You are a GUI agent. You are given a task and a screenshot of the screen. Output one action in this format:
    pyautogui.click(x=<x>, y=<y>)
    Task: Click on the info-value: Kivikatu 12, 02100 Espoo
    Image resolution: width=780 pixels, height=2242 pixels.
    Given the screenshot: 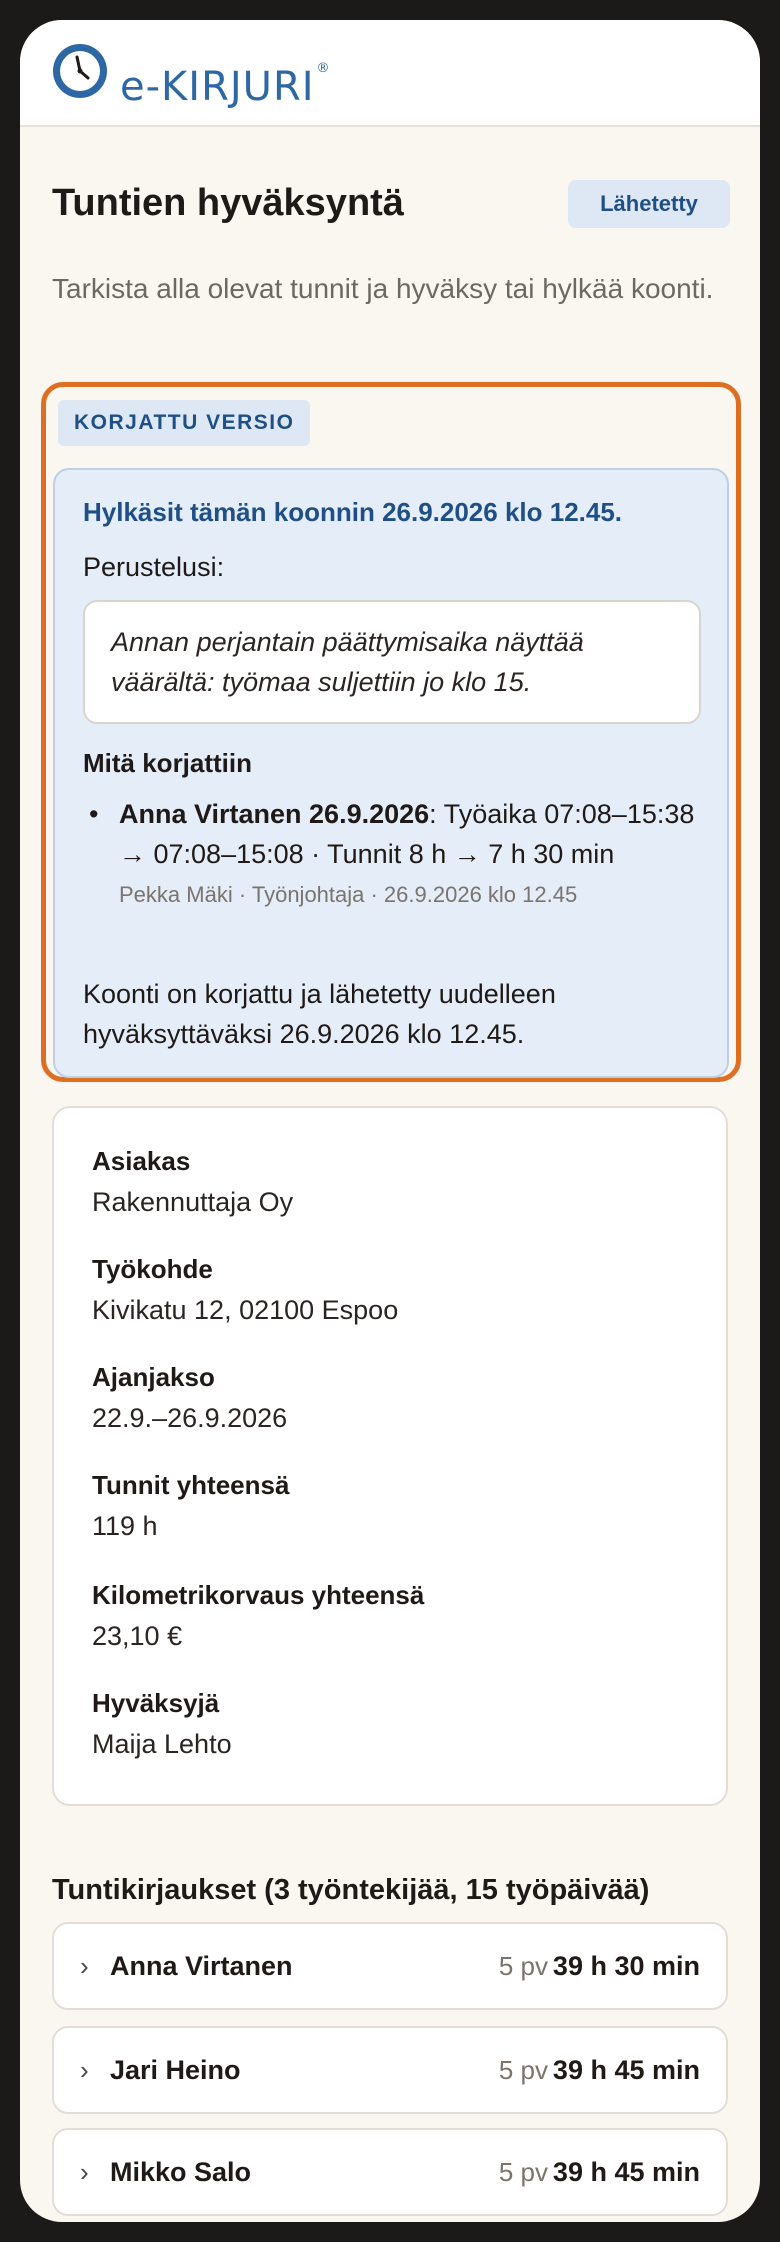 What is the action you would take?
    pyautogui.click(x=245, y=1310)
    